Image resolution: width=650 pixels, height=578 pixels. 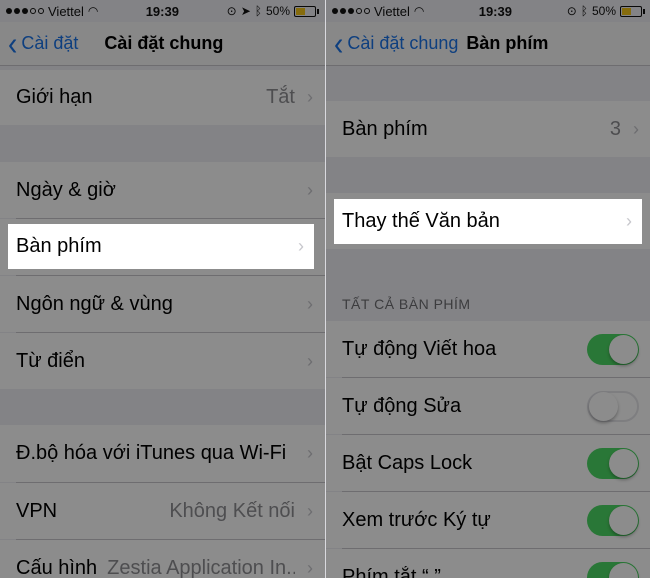 What do you see at coordinates (488, 129) in the screenshot?
I see `keyboards-row: Bàn phím 3 ›` at bounding box center [488, 129].